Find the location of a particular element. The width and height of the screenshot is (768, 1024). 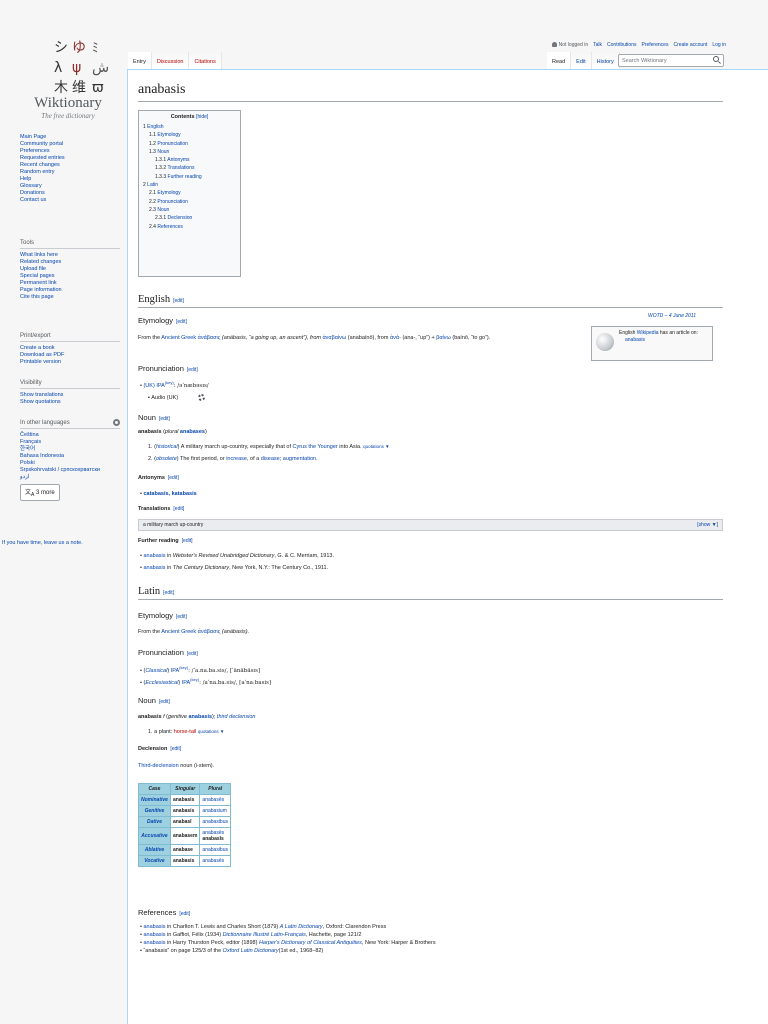

augmentation-link: augmentation is located at coordinates (299, 459).